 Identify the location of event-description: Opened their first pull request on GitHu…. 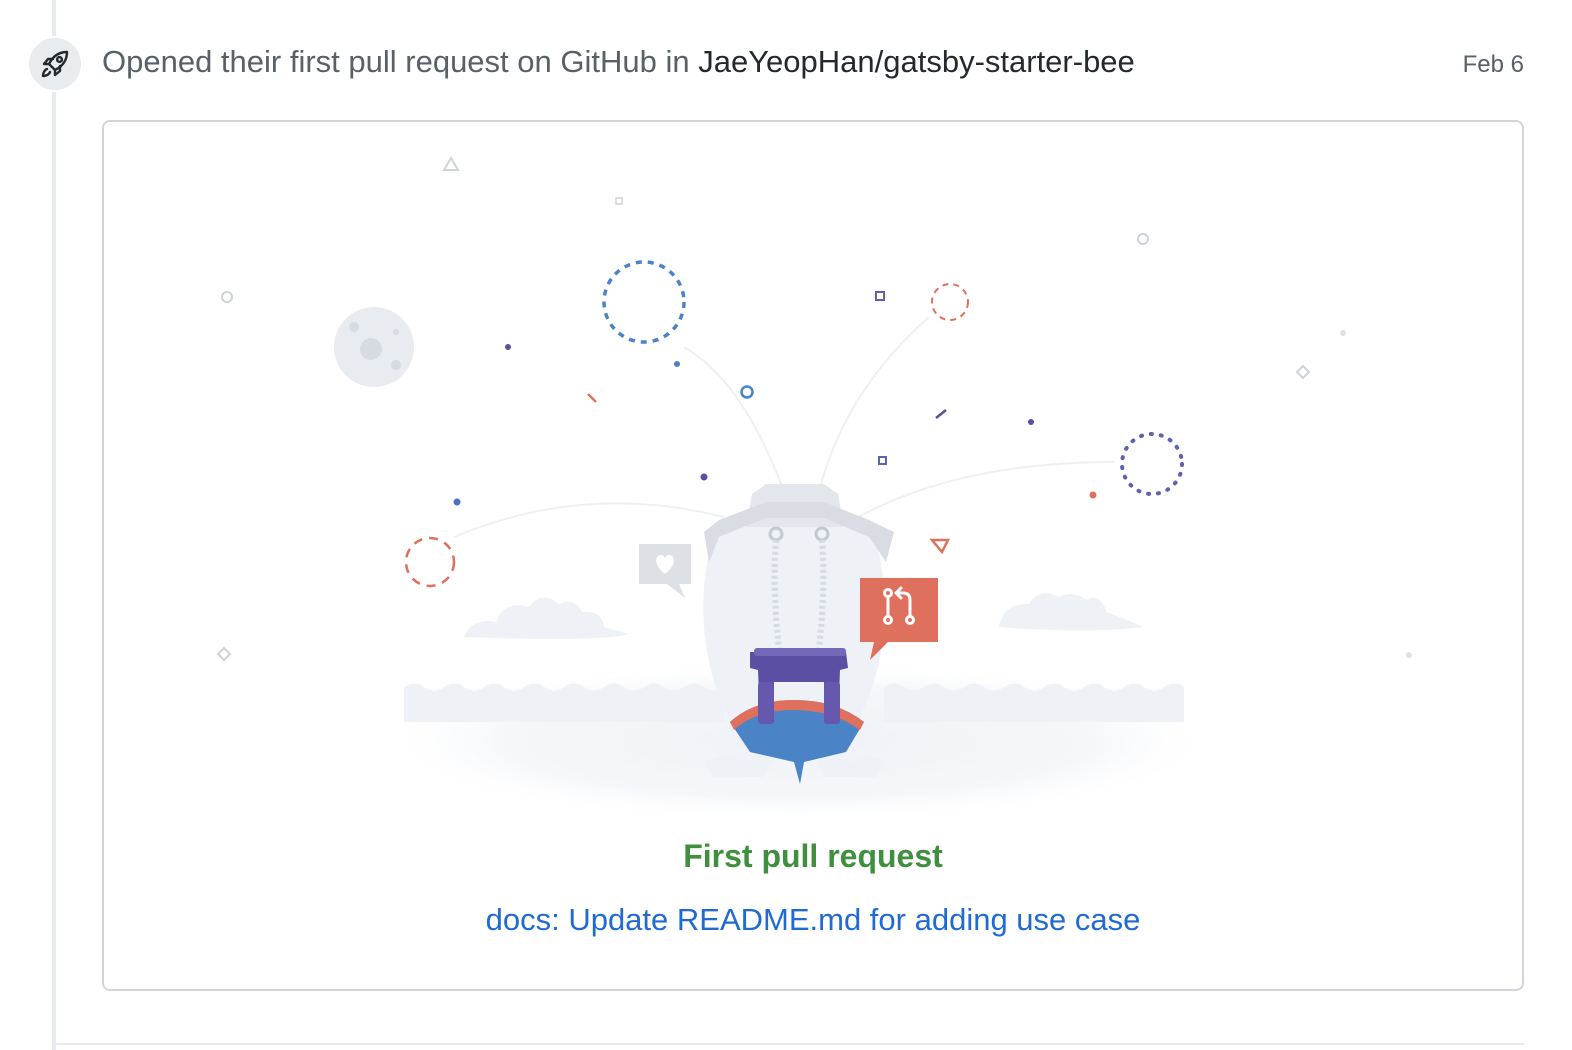
(400, 61).